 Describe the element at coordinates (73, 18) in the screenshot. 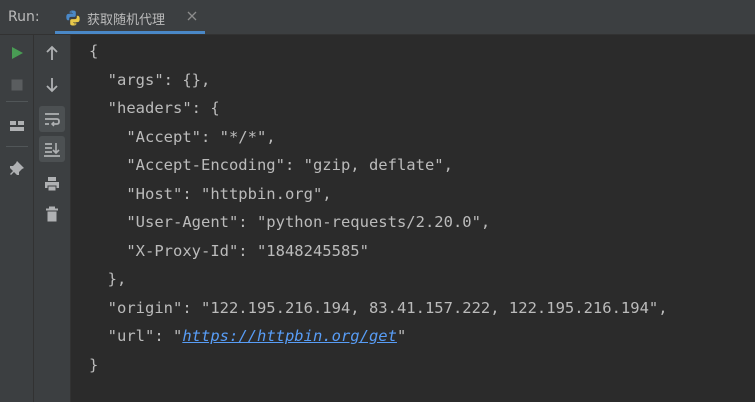

I see `python-icon` at that location.